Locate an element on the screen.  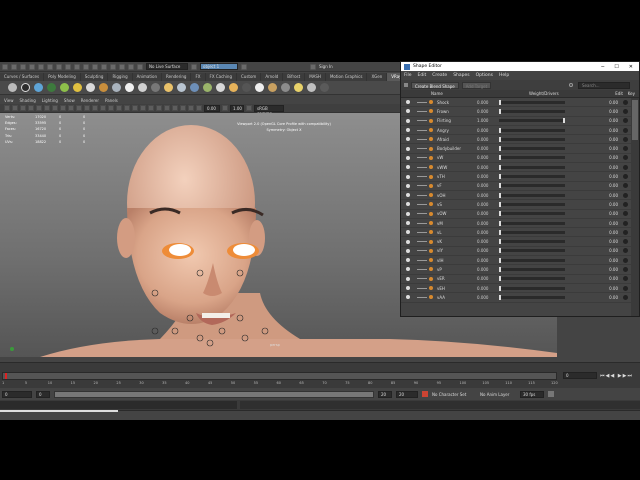
target-name: Frown is located at coordinates (457, 111).